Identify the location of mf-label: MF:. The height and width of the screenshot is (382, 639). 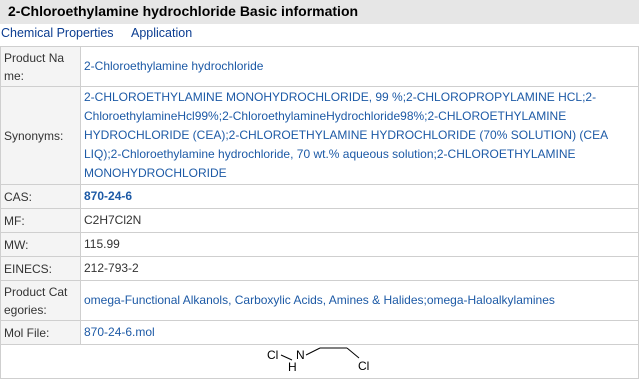
(40, 220).